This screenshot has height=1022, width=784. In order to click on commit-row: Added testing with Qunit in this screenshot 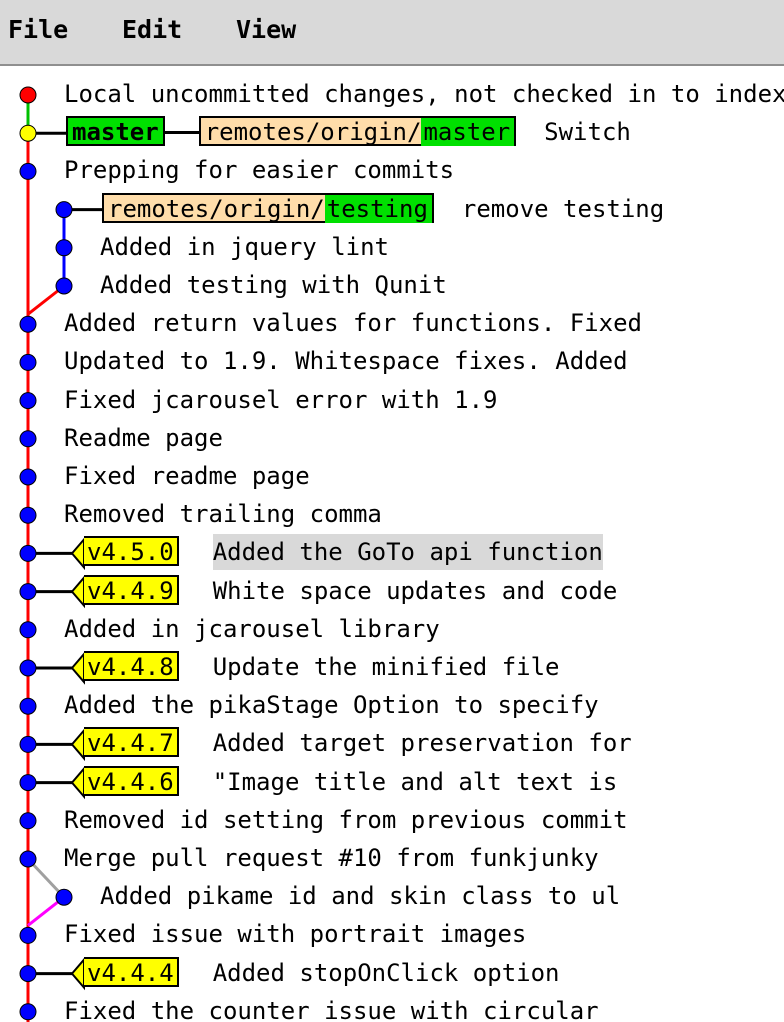, I will do `click(273, 286)`.